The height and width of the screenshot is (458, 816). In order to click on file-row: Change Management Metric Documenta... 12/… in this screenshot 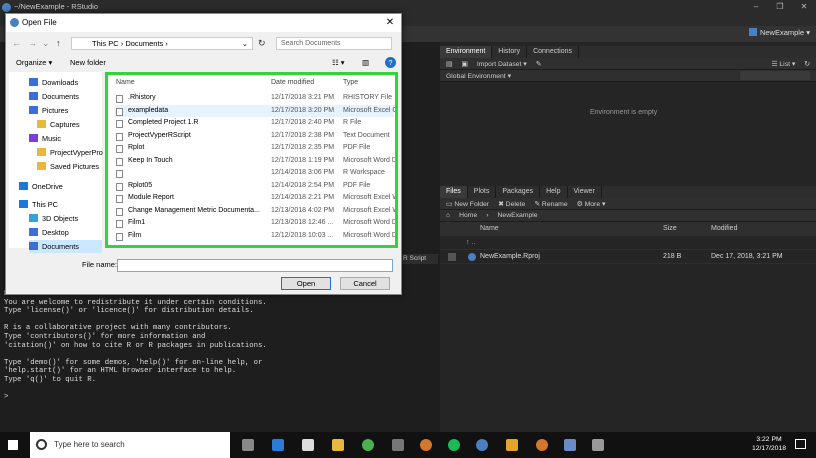, I will do `click(254, 211)`.